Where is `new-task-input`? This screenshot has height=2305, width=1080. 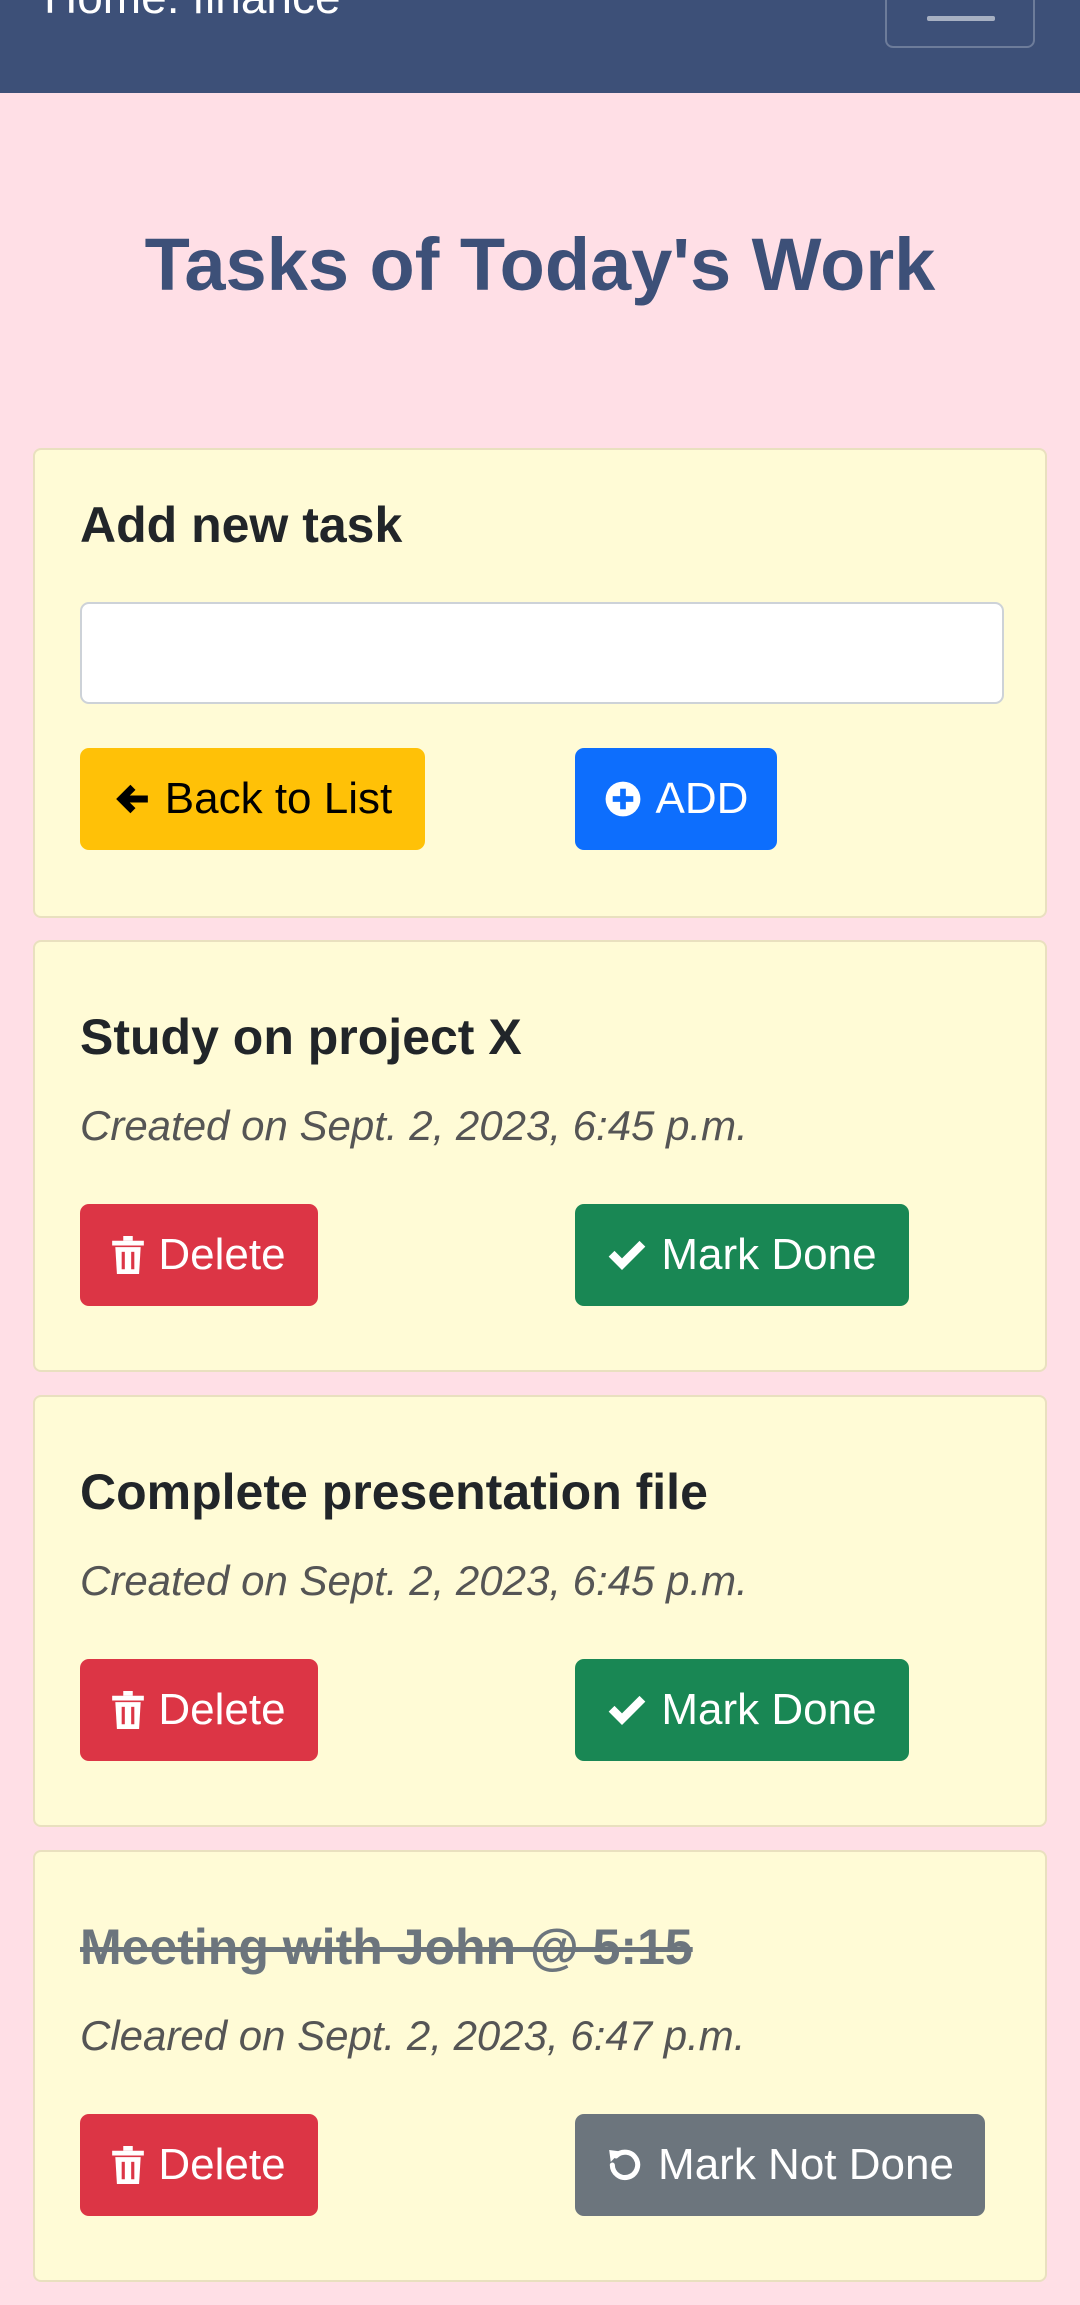 new-task-input is located at coordinates (542, 653).